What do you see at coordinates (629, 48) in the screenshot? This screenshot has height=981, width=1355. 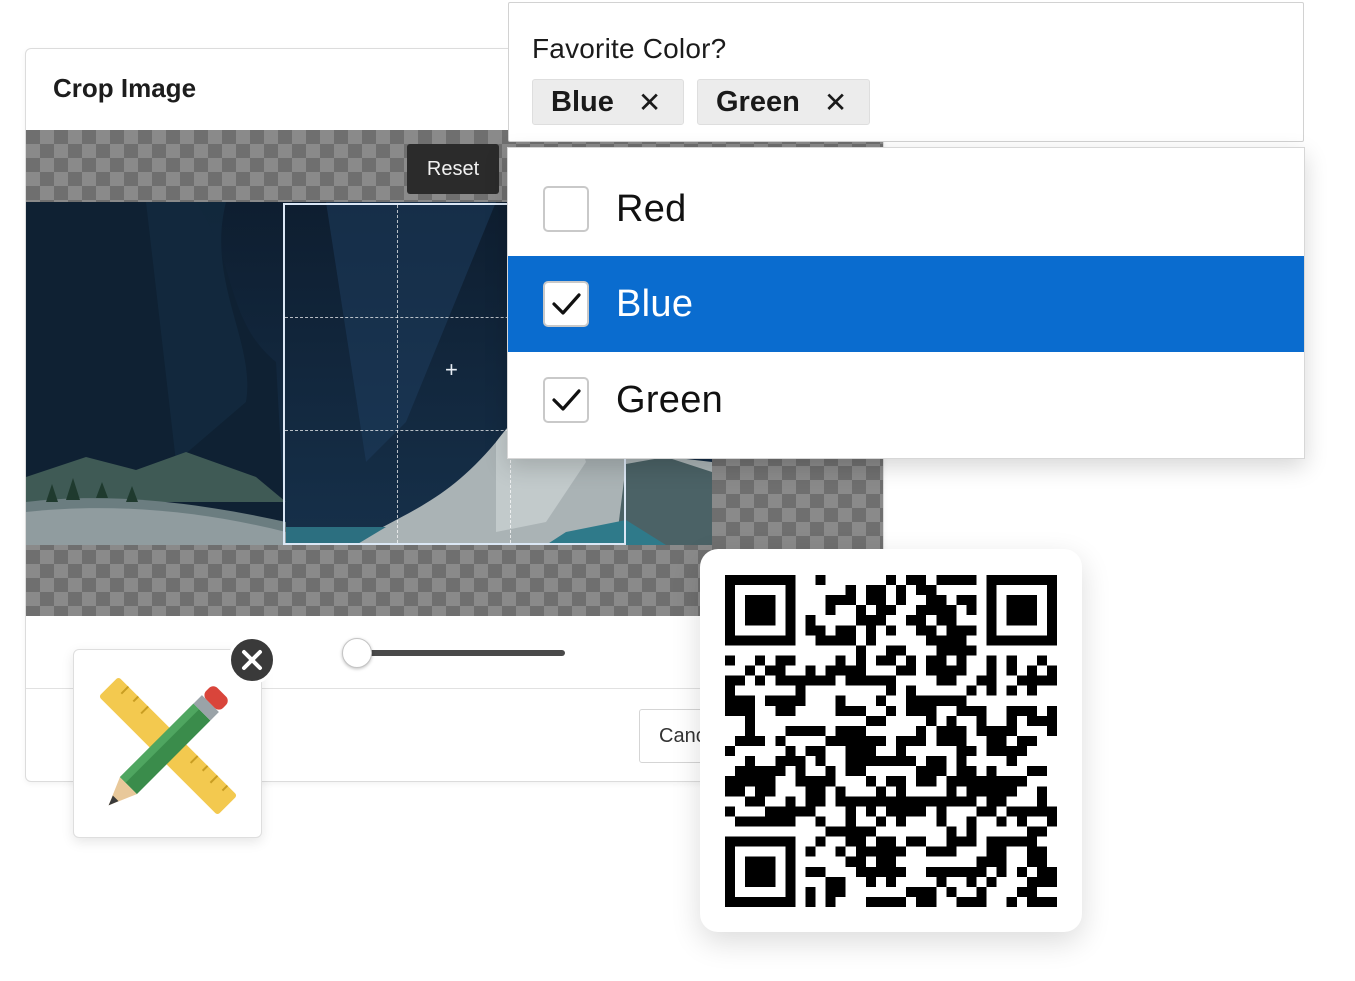 I see `select-label: Favorite Color?` at bounding box center [629, 48].